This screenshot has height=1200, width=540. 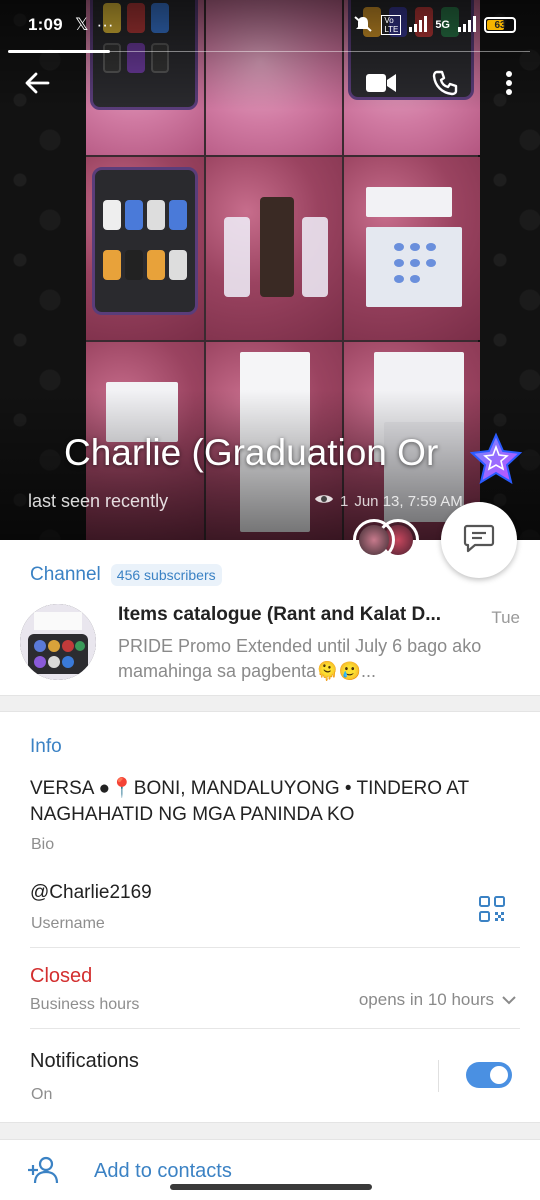 I want to click on story-meta: 1 Jun 13, 7:59 AM, so click(x=388, y=501).